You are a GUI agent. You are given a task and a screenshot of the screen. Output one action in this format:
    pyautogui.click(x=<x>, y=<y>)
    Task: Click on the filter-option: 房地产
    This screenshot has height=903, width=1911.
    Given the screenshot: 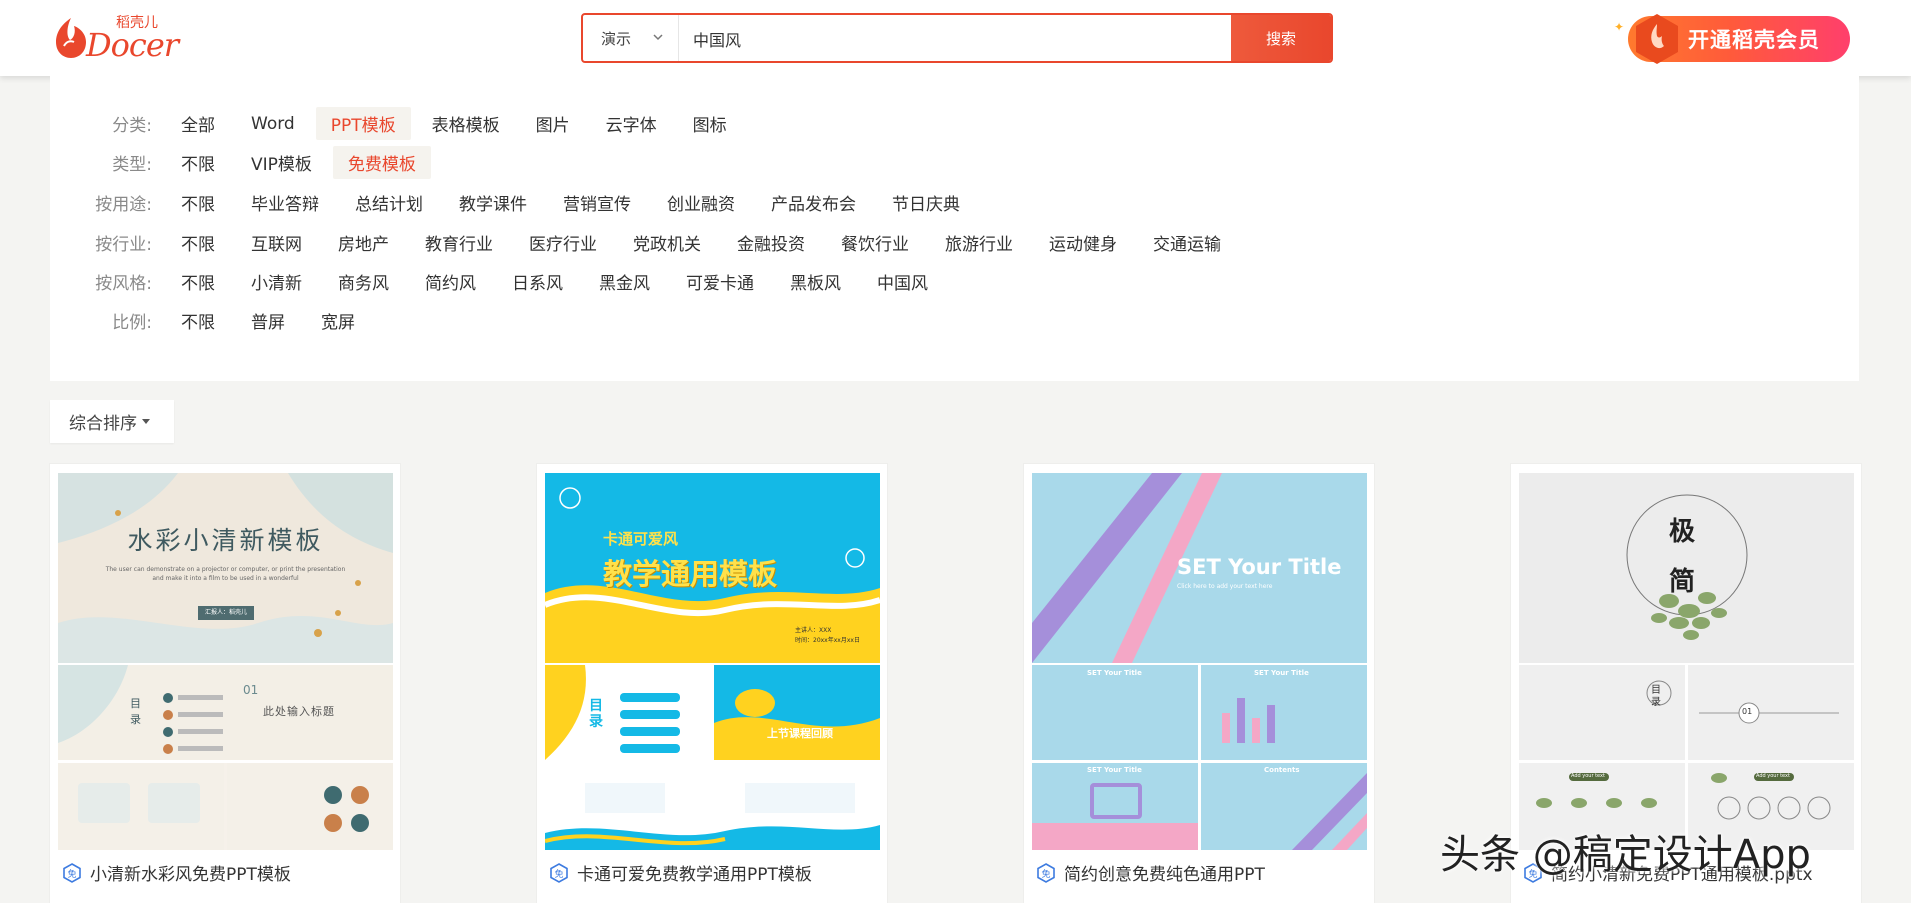 What is the action you would take?
    pyautogui.click(x=363, y=242)
    